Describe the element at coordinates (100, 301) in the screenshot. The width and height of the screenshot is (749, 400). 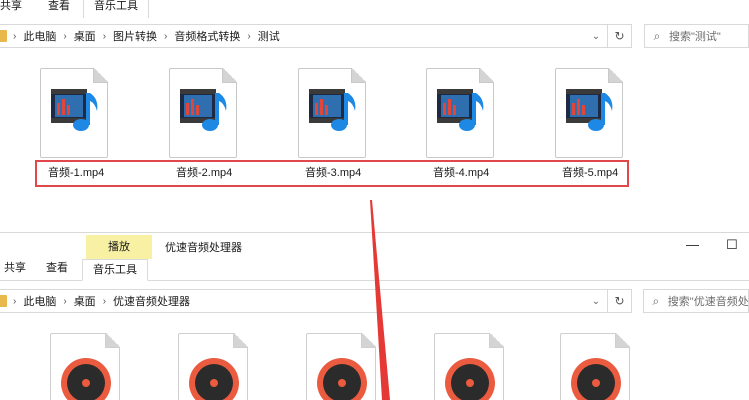
I see `breadcrumb: › 此电脑 › 桌面 › 优速音频处理器` at that location.